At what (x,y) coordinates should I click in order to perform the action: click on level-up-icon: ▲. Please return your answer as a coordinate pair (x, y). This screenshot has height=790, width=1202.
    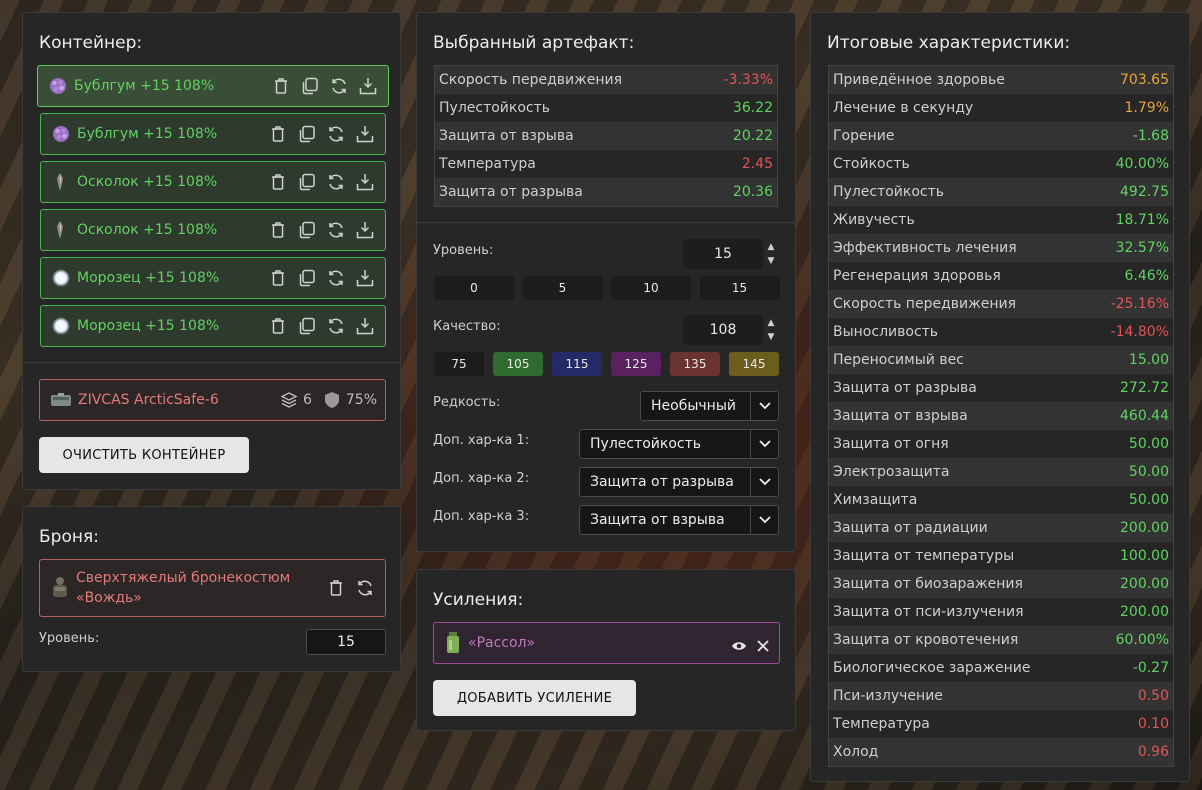
    Looking at the image, I should click on (771, 247).